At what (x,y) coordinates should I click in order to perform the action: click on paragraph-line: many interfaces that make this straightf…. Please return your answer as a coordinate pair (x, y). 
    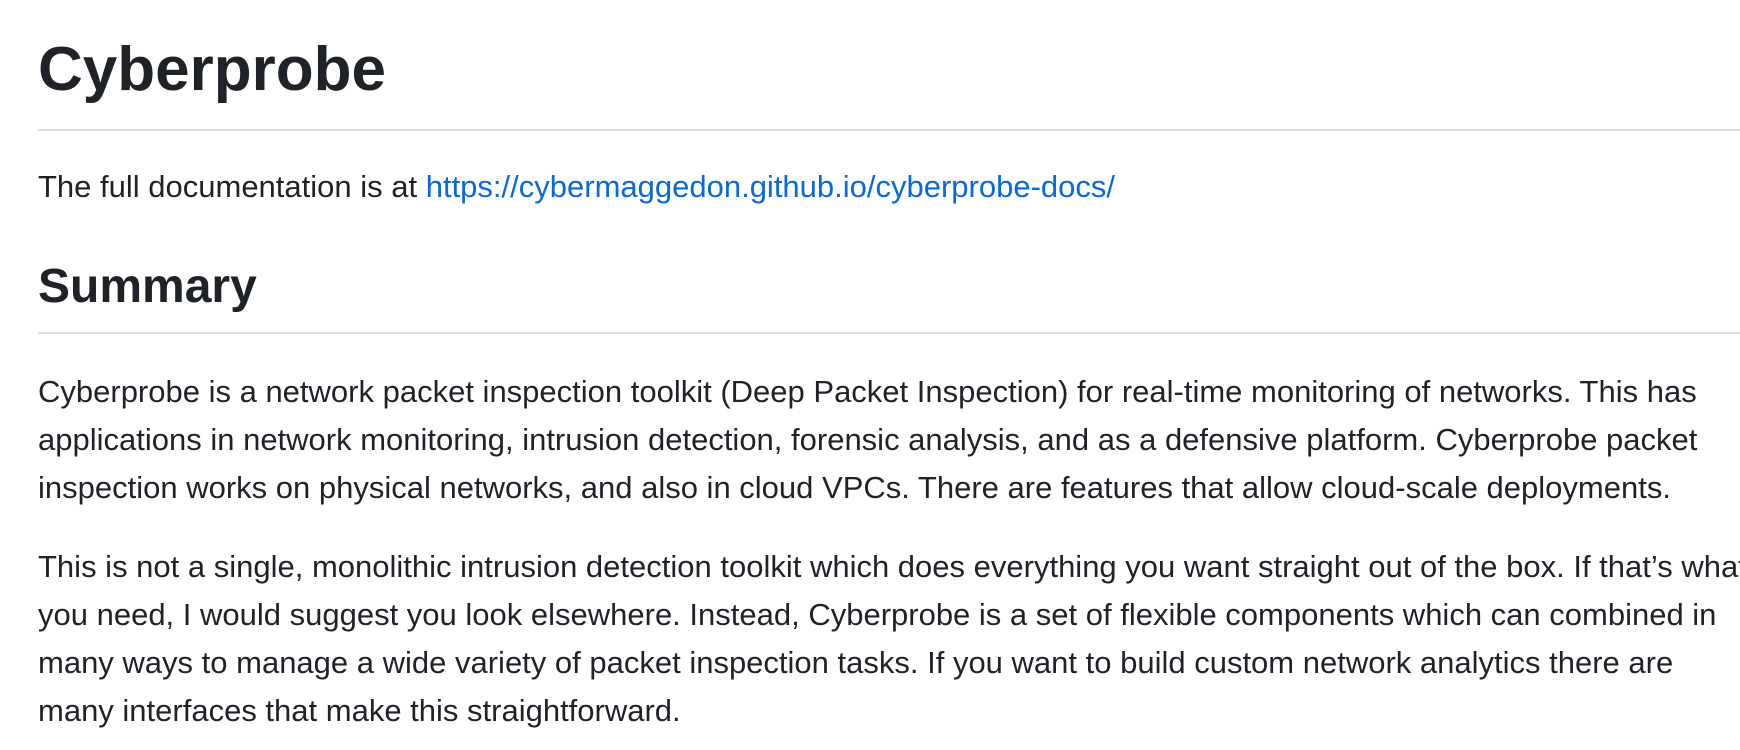
    Looking at the image, I should click on (359, 710).